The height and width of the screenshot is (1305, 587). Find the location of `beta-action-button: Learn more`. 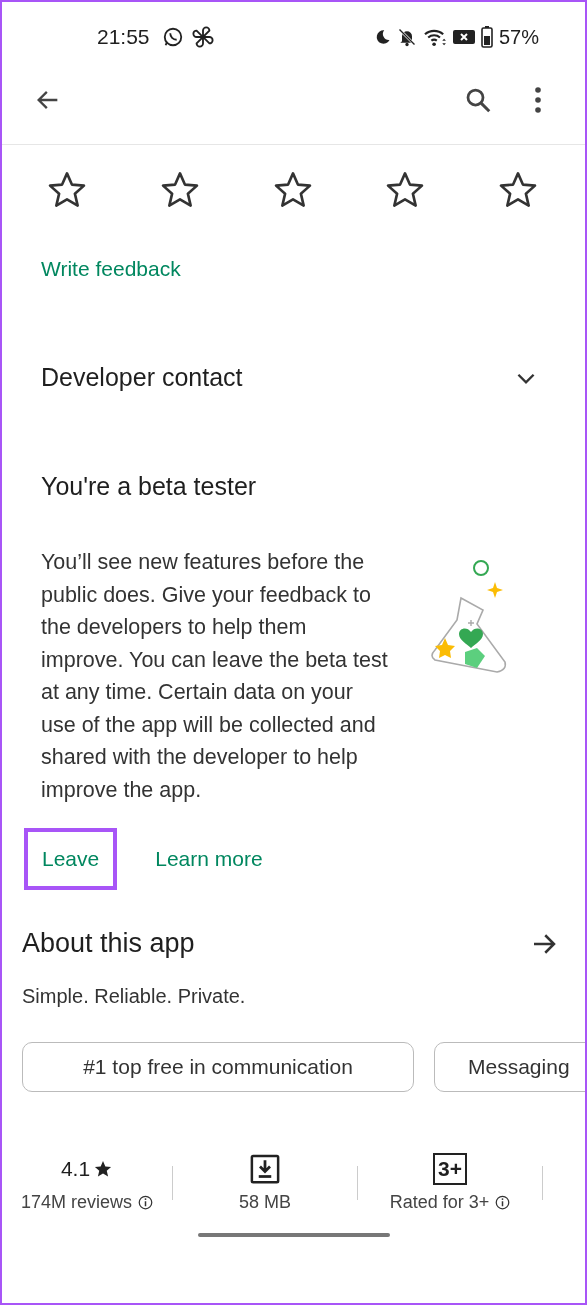

beta-action-button: Learn more is located at coordinates (209, 859).